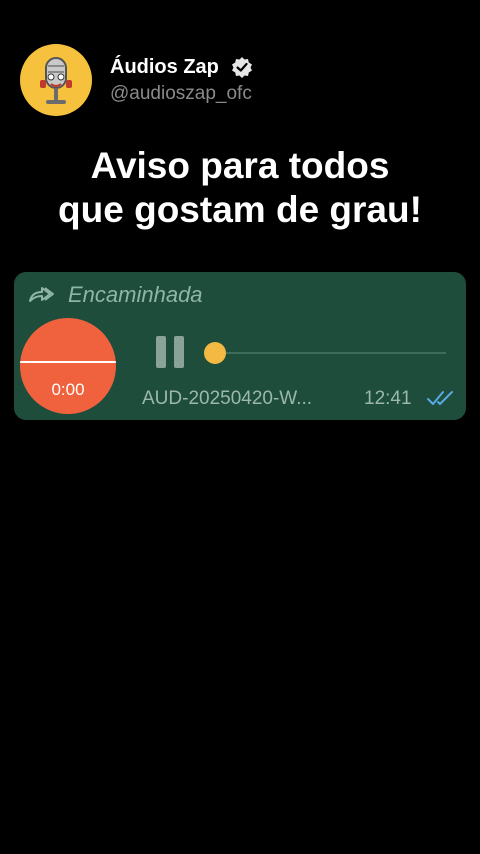 The height and width of the screenshot is (854, 480). I want to click on pause-button, so click(170, 352).